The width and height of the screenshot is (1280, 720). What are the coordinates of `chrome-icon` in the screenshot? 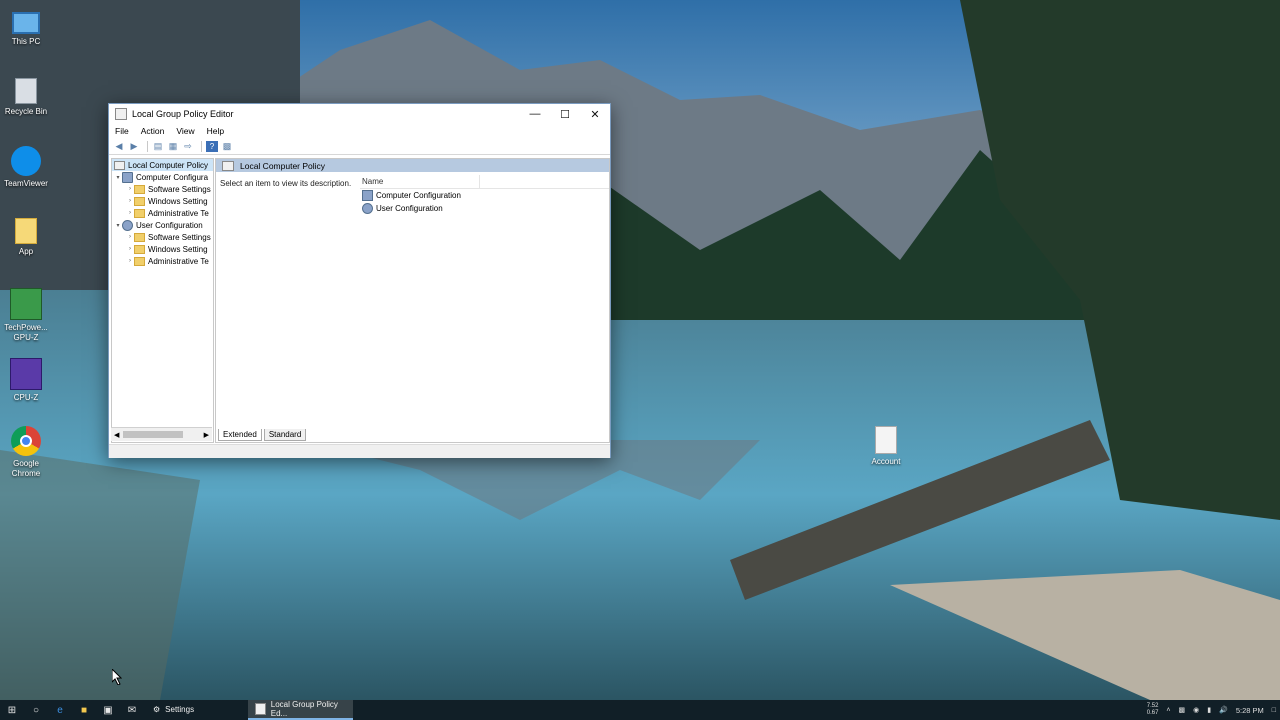 It's located at (26, 441).